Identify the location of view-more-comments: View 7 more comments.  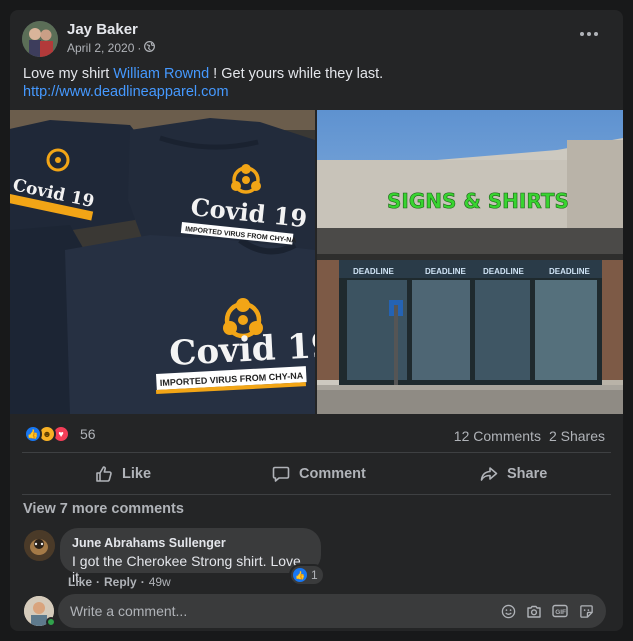
(103, 509).